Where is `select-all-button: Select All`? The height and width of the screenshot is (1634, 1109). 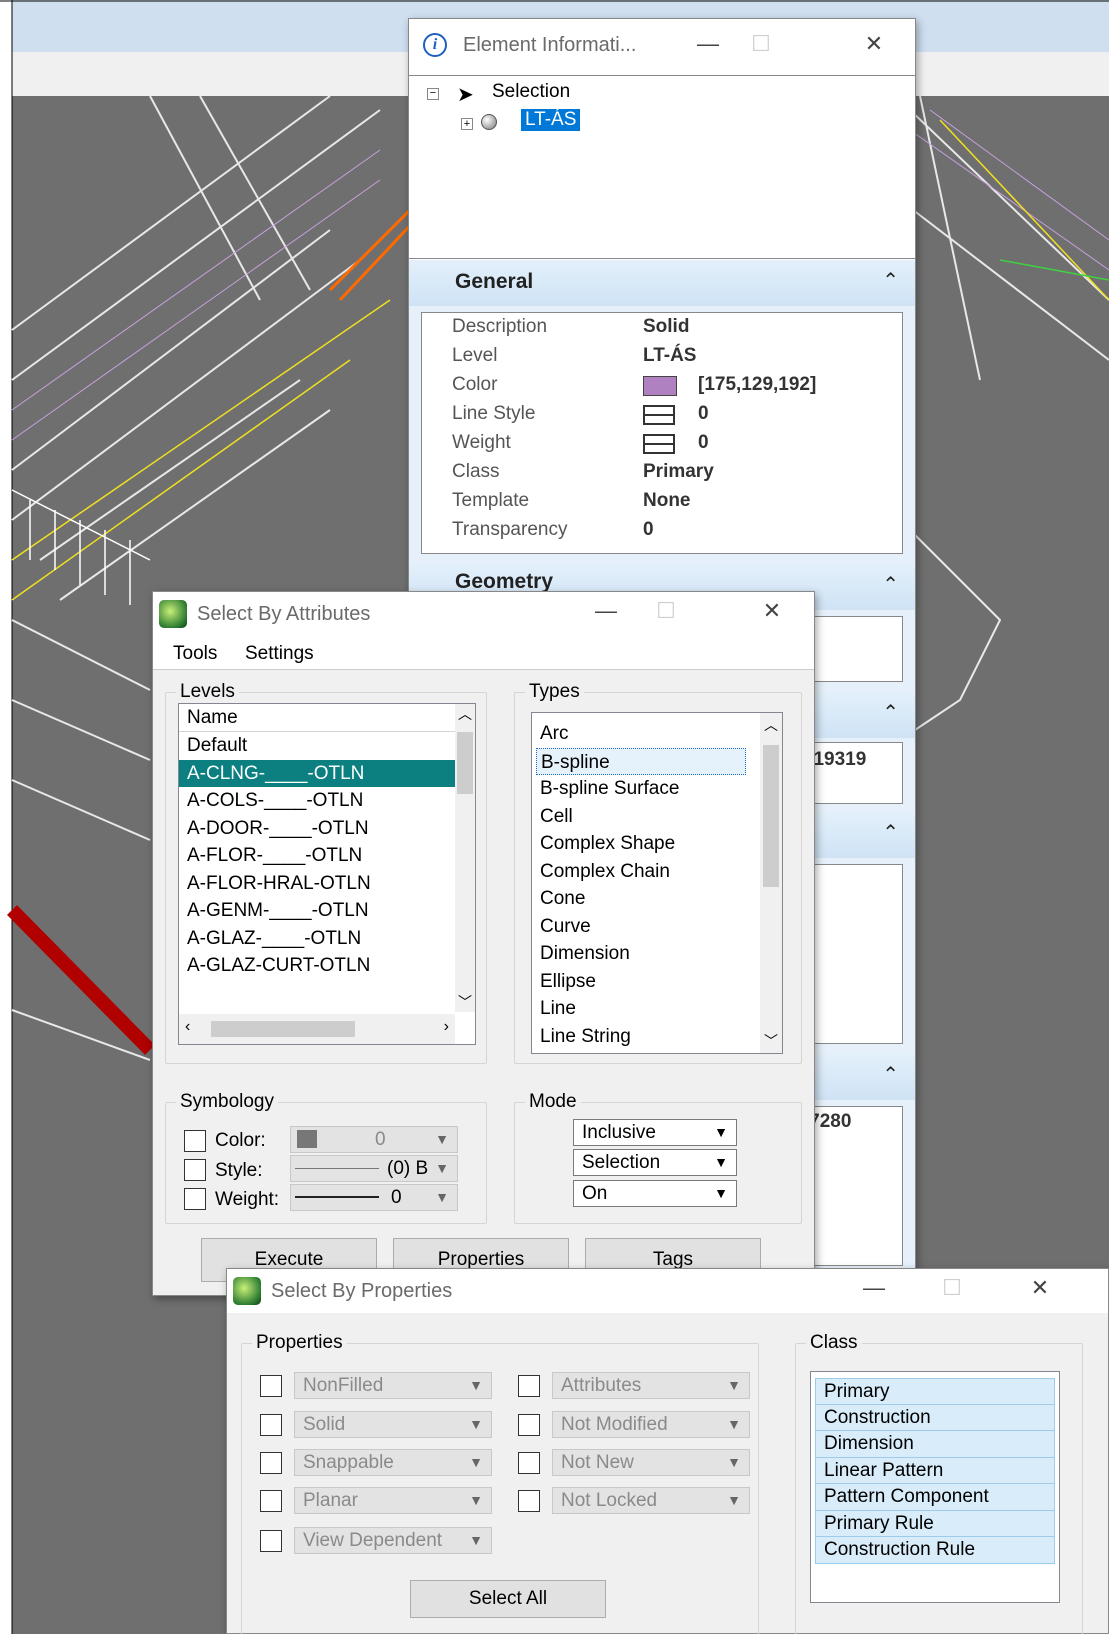
select-all-button: Select All is located at coordinates (508, 1599).